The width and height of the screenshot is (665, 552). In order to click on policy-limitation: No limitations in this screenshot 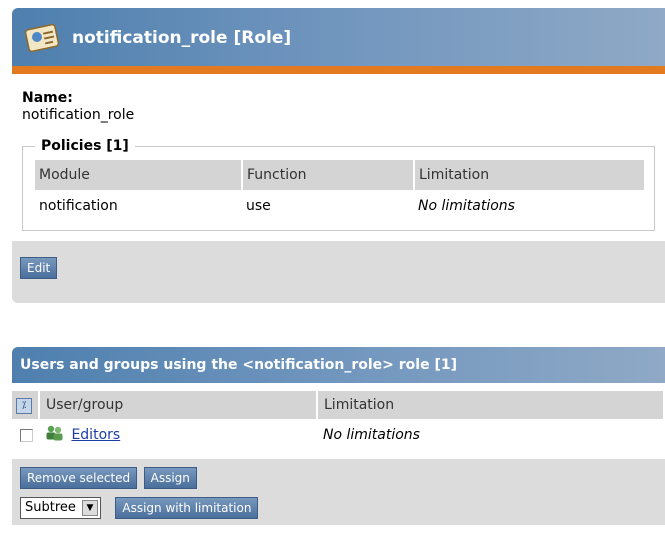, I will do `click(466, 206)`.